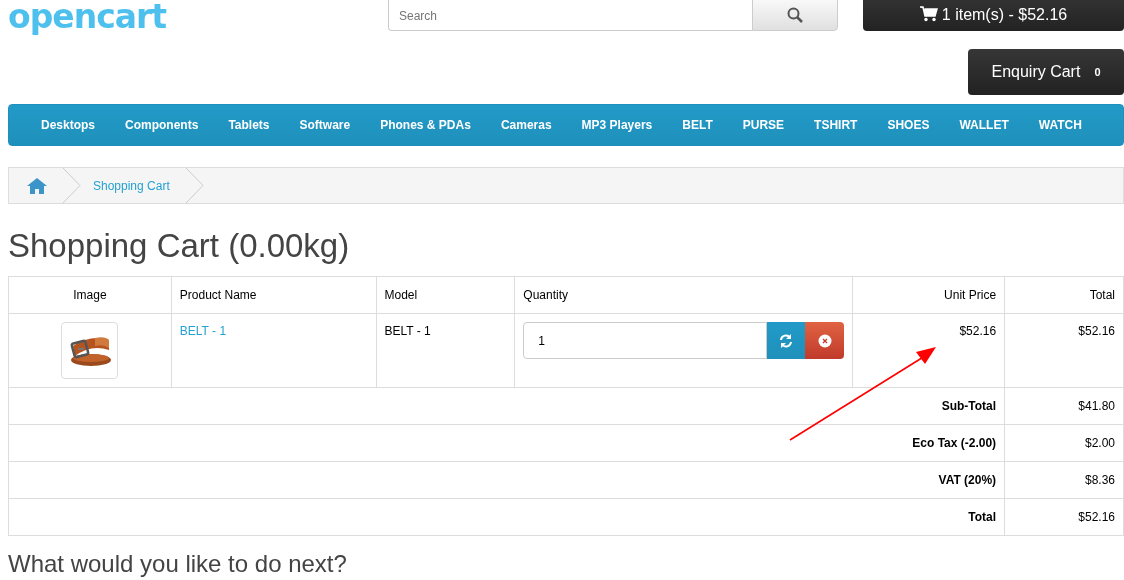 The height and width of the screenshot is (580, 1124). I want to click on remove-button, so click(825, 340).